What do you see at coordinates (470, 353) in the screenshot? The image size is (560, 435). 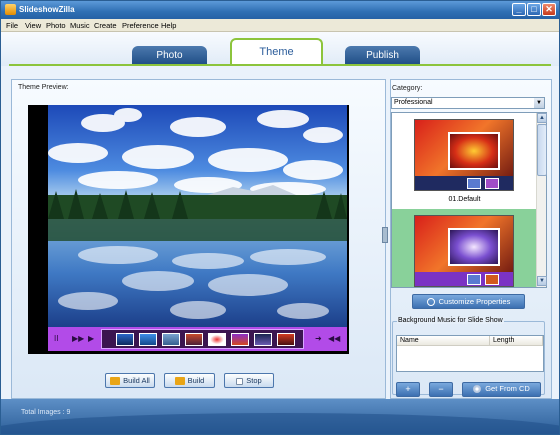 I see `music-table: Name Length` at bounding box center [470, 353].